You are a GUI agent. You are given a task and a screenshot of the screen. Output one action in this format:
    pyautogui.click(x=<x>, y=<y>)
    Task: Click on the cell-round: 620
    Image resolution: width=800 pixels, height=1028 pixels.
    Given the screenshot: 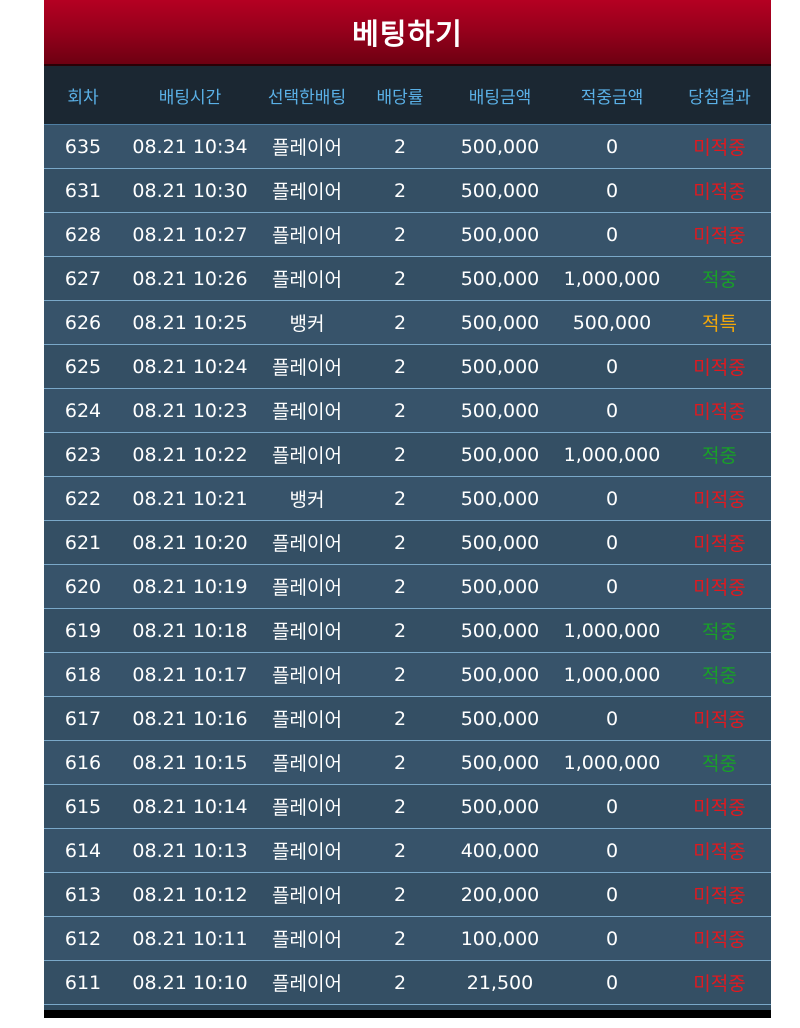 What is the action you would take?
    pyautogui.click(x=83, y=586)
    